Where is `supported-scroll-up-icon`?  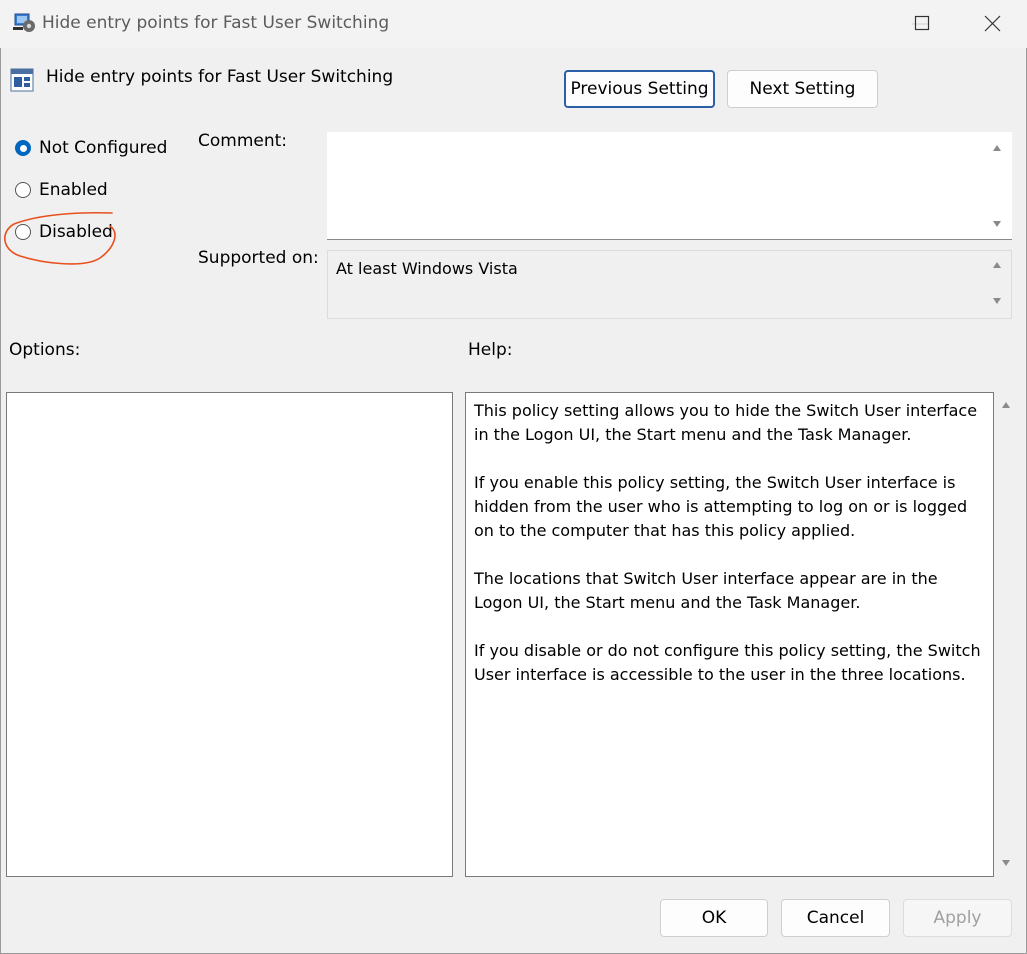
supported-scroll-up-icon is located at coordinates (997, 265).